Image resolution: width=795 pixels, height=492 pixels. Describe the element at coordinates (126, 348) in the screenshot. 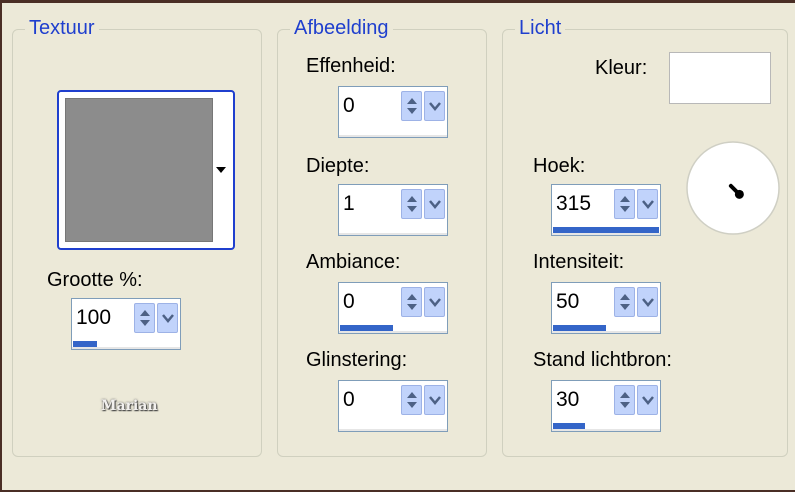

I see `grootte-track` at that location.